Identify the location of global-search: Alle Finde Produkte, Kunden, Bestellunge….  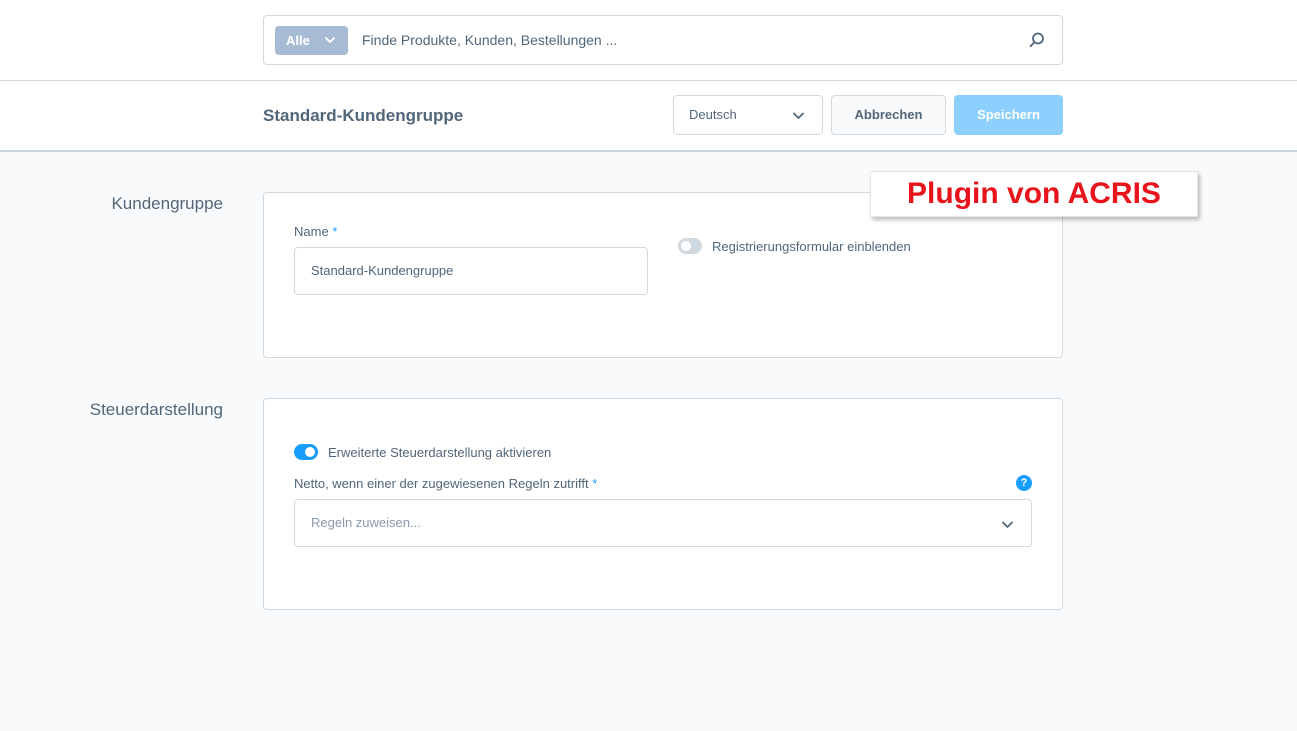
(663, 40).